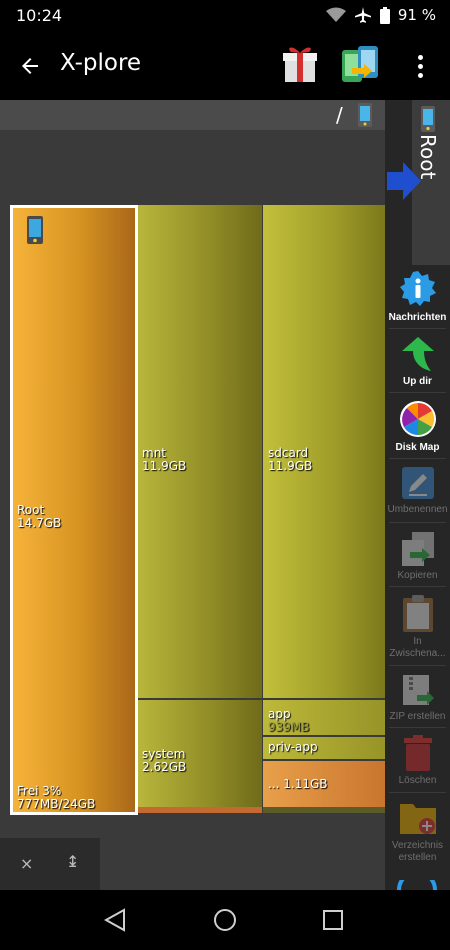  What do you see at coordinates (115, 920) in the screenshot?
I see `nav-back-icon` at bounding box center [115, 920].